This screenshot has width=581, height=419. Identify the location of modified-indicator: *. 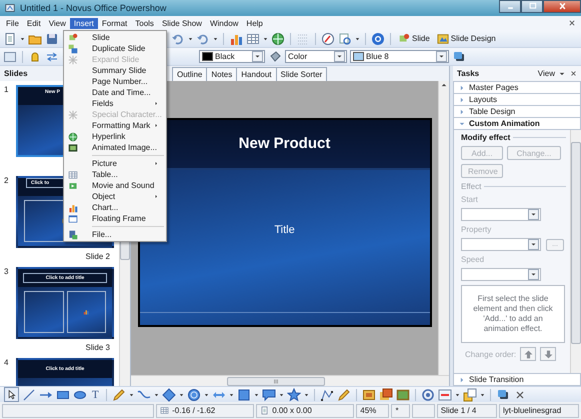
(400, 411).